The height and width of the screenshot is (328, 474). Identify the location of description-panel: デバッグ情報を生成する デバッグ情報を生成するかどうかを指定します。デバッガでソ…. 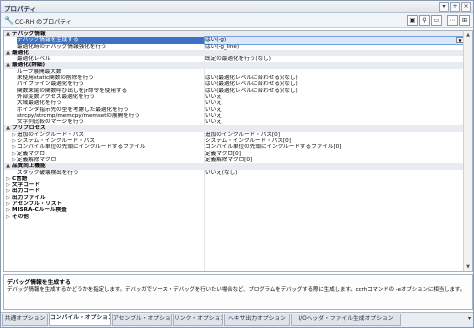
(238, 292).